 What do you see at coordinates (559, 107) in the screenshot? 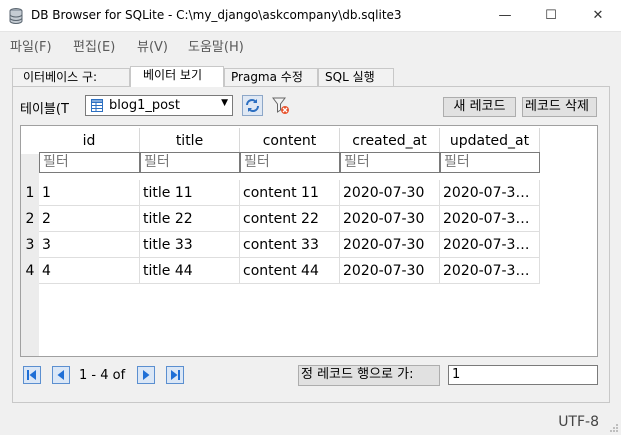
I see `delete-record-button: 레코드 삭제` at bounding box center [559, 107].